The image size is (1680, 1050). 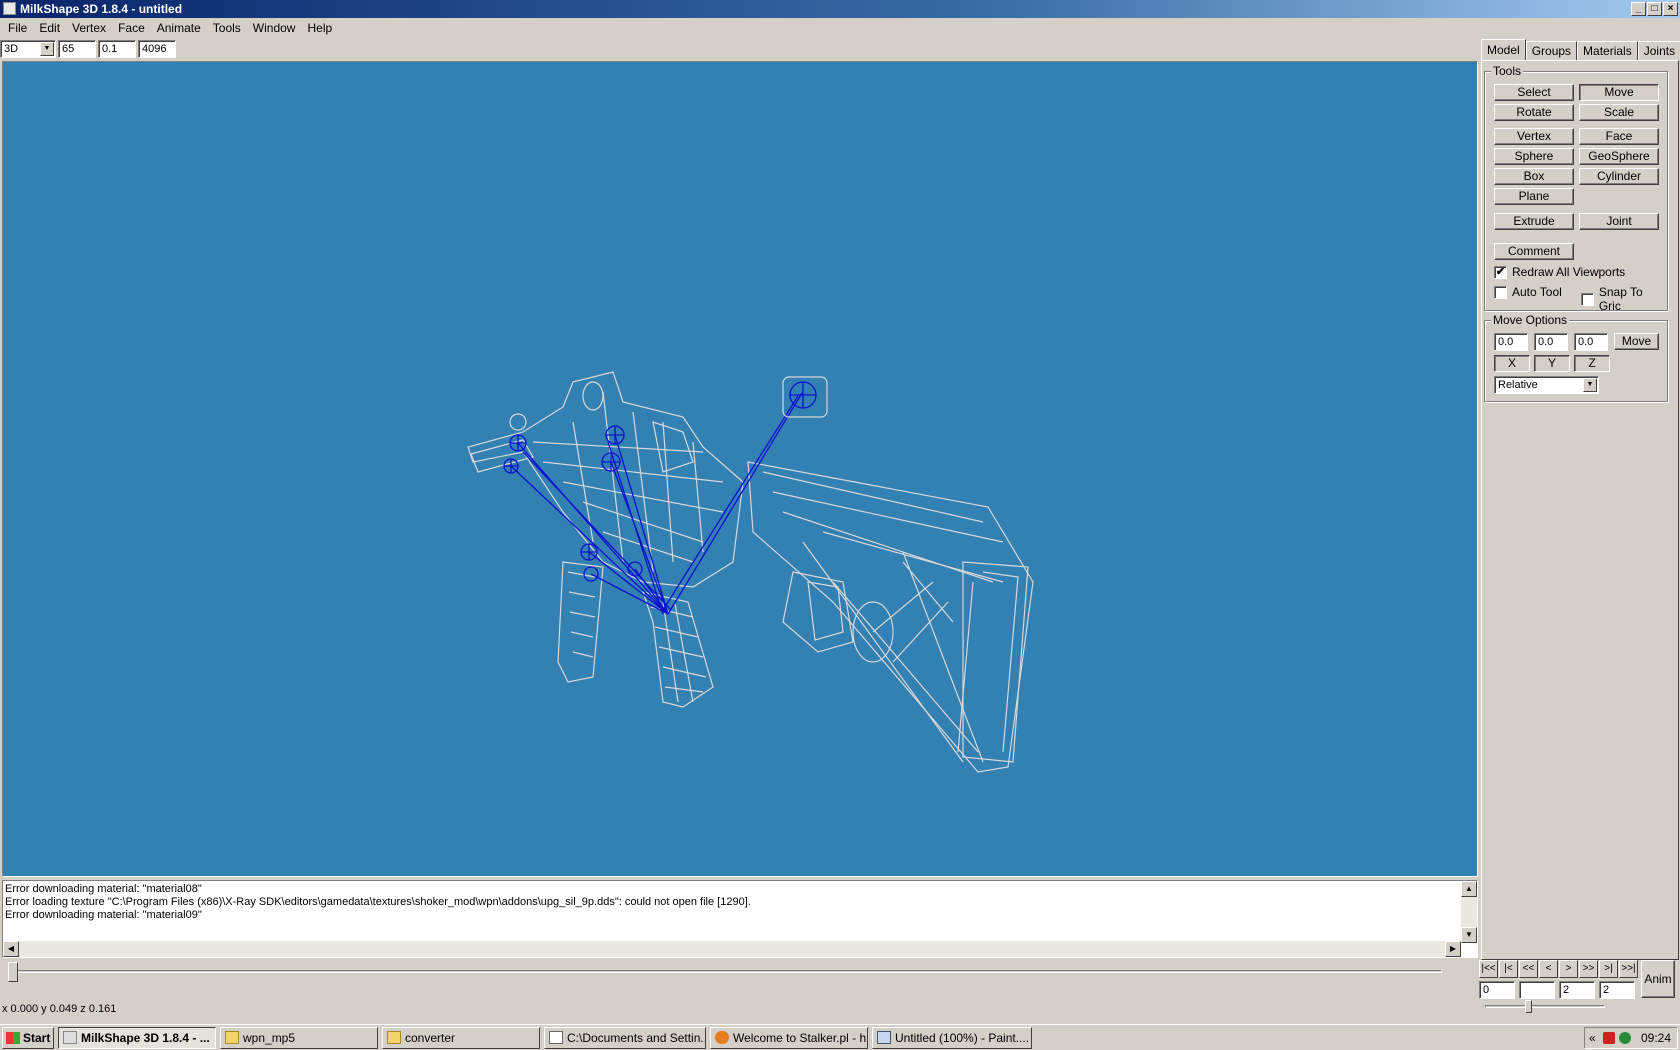 I want to click on network-icon, so click(x=1625, y=1038).